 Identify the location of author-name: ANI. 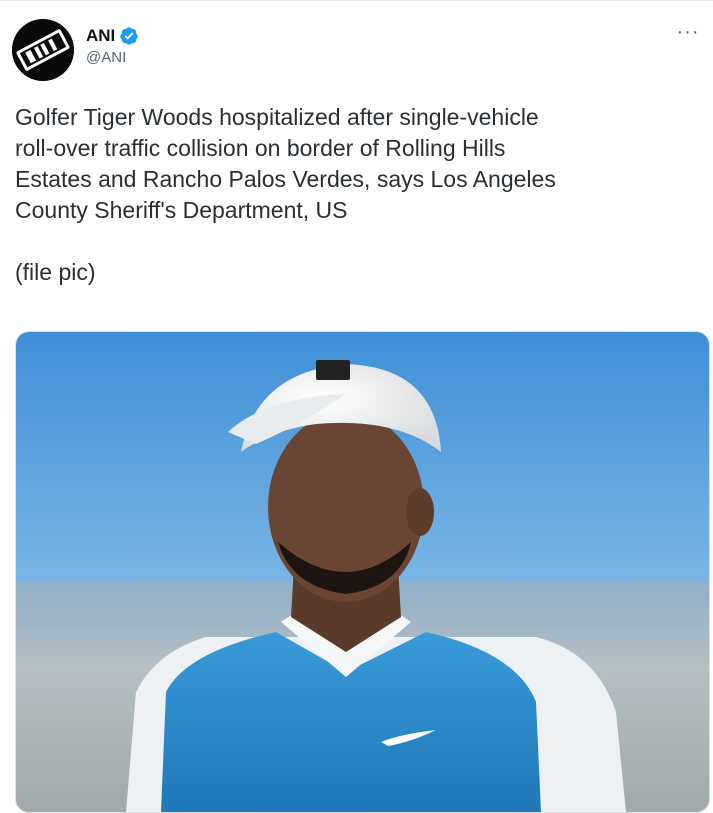
(100, 36).